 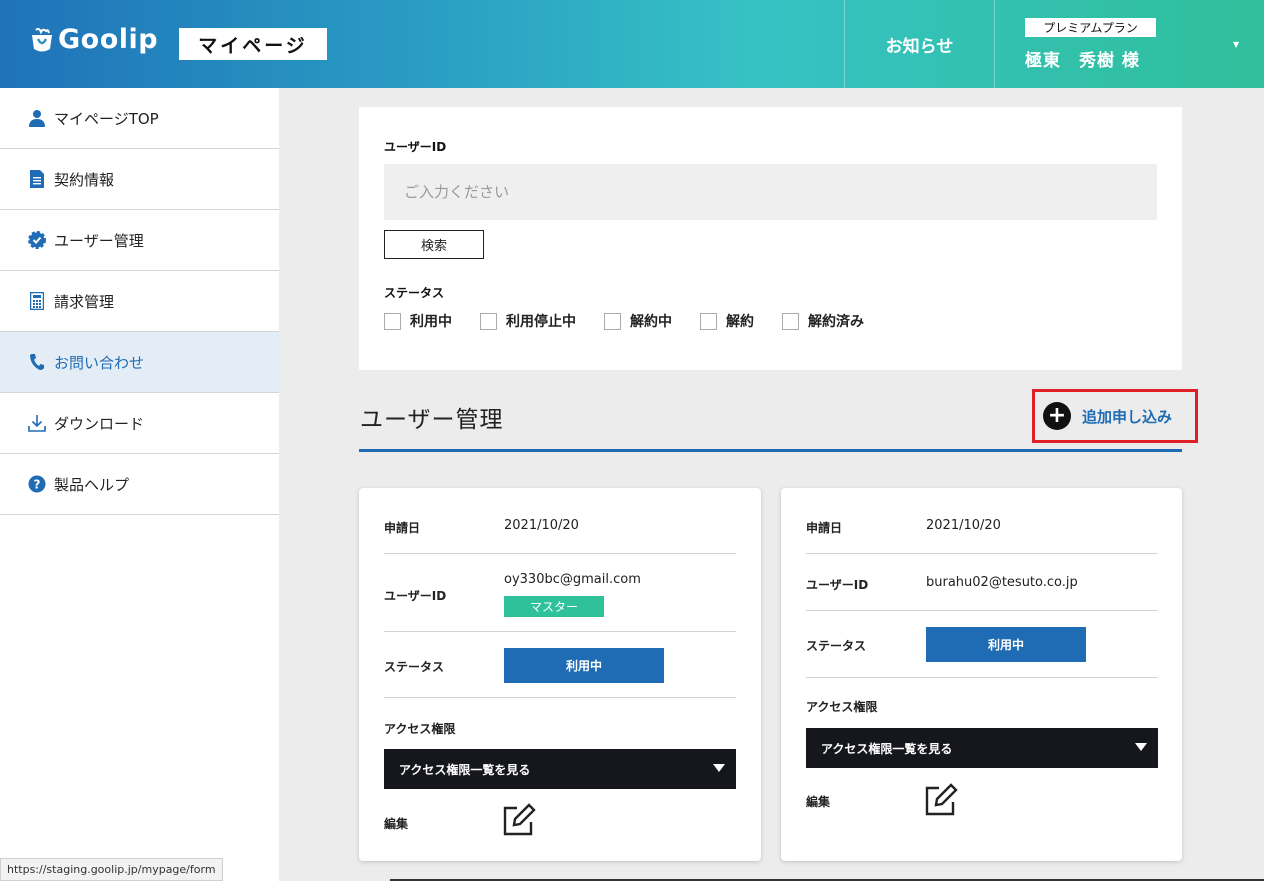 I want to click on status-bar-url: https://staging.goolip.jp/mypage/form, so click(x=111, y=869).